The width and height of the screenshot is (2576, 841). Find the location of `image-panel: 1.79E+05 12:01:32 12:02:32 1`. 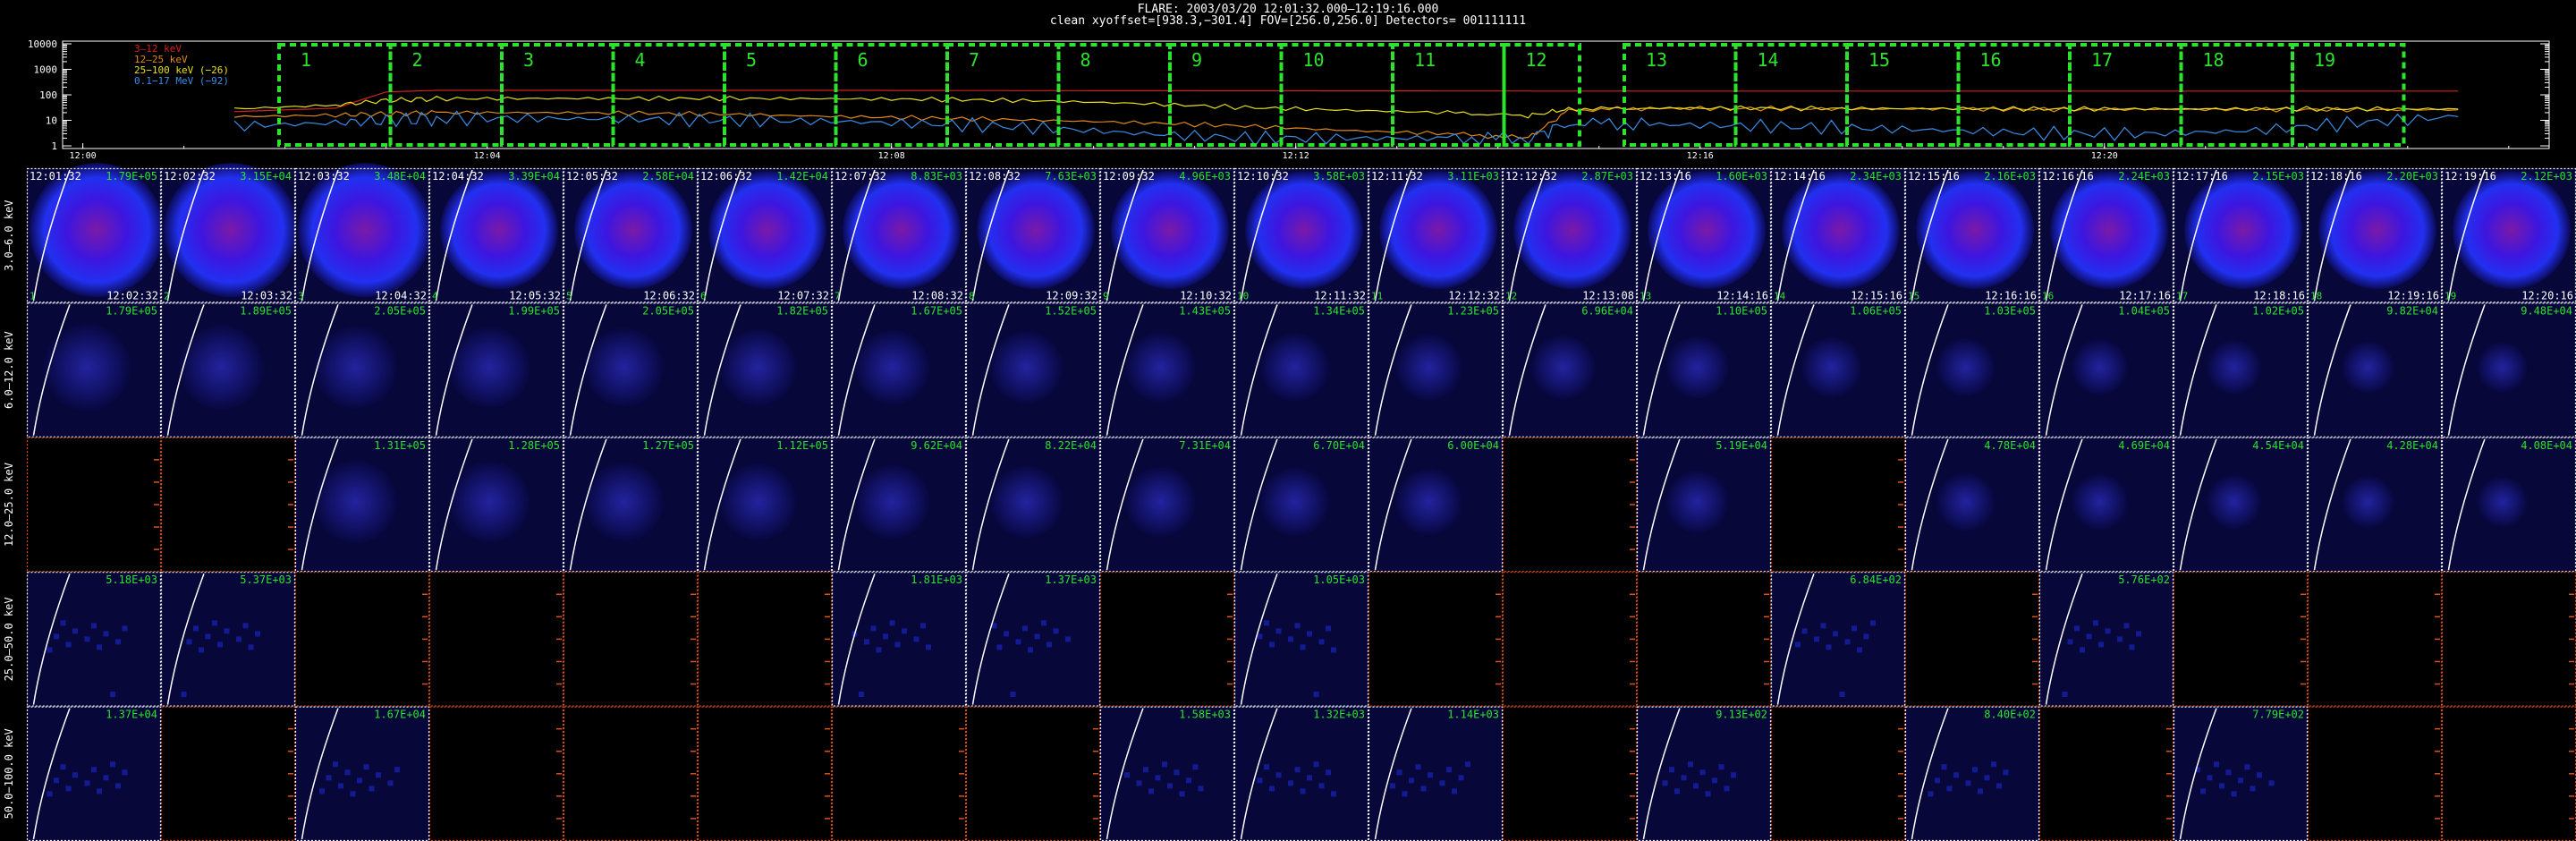

image-panel: 1.79E+05 12:01:32 12:02:32 1 is located at coordinates (95, 233).